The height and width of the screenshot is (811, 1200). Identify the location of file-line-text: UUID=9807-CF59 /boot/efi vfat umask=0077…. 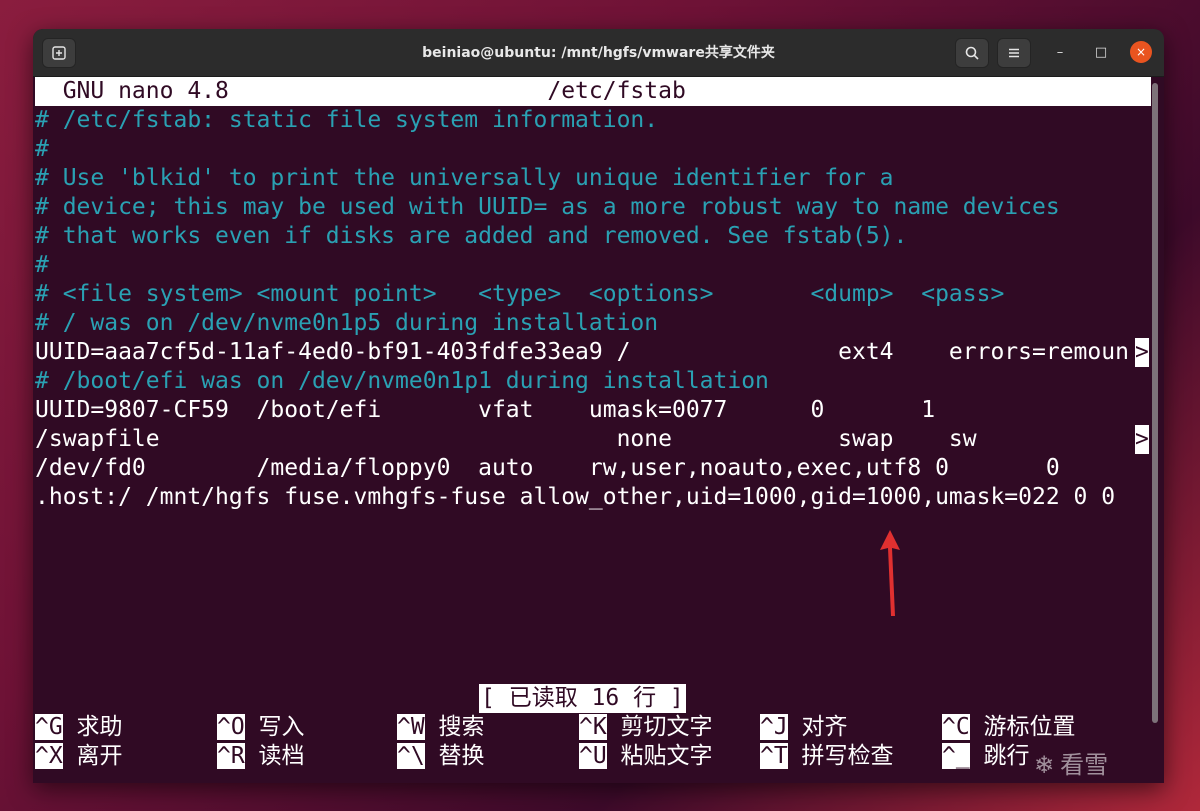
(485, 410).